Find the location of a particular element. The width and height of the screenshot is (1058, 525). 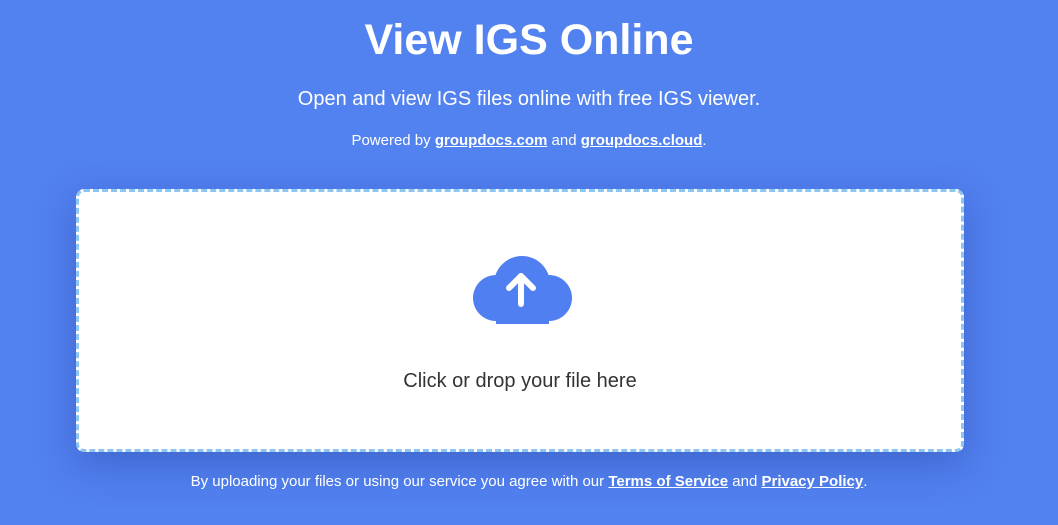

page-title: View IGS Online is located at coordinates (529, 40).